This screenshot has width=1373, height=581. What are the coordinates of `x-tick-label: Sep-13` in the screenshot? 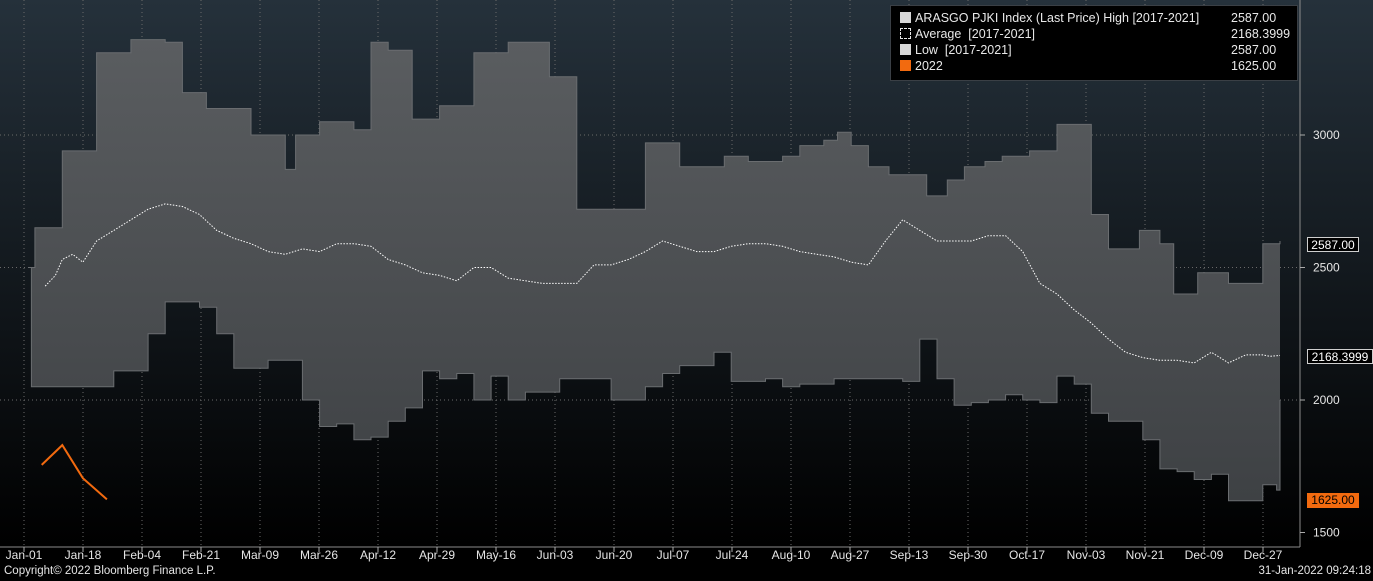 It's located at (909, 555).